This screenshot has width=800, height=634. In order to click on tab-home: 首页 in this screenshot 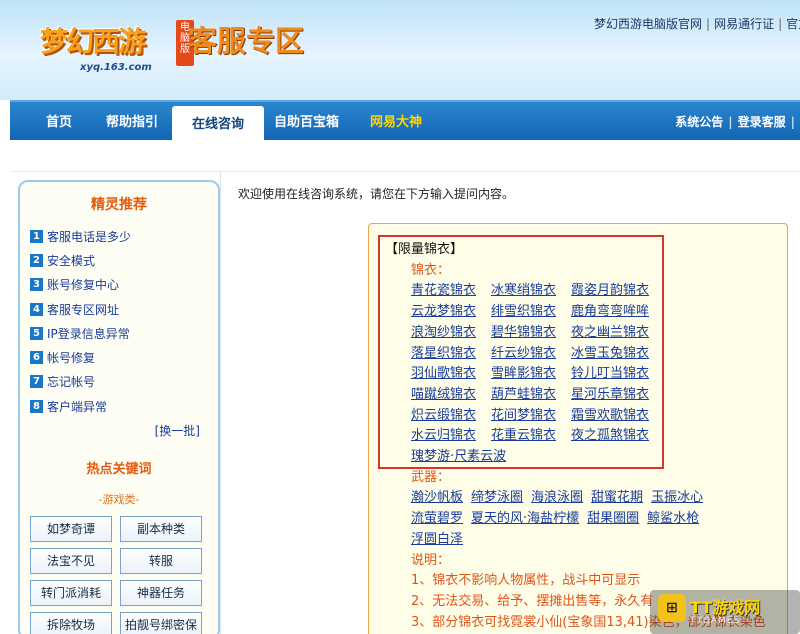, I will do `click(59, 120)`.